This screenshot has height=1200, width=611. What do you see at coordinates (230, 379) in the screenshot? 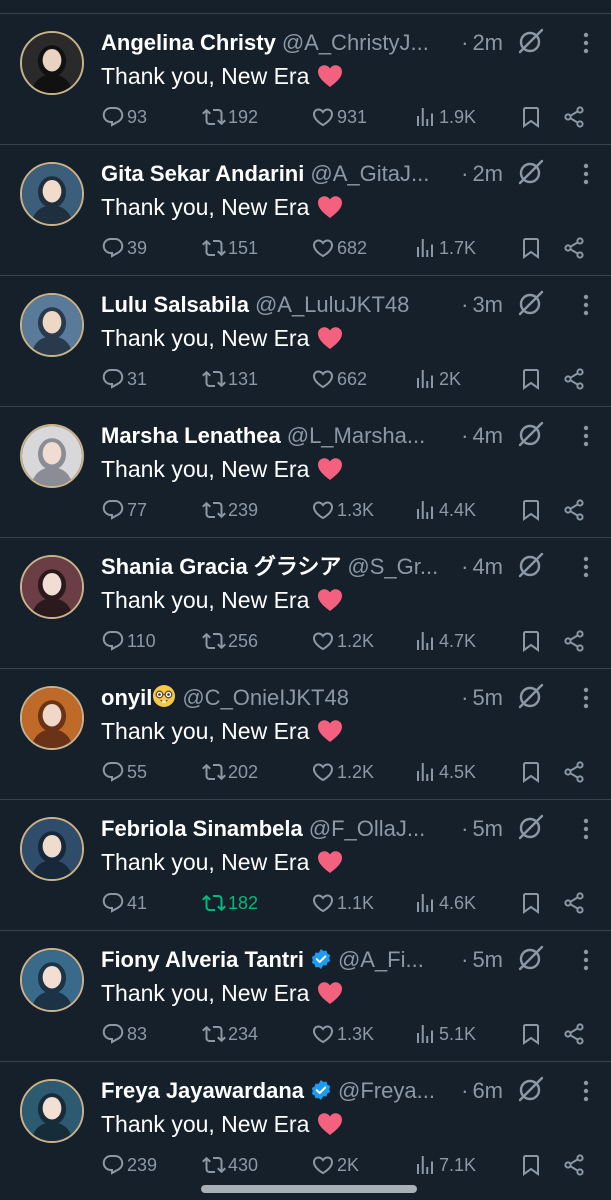
I see `retweet-button: 131` at bounding box center [230, 379].